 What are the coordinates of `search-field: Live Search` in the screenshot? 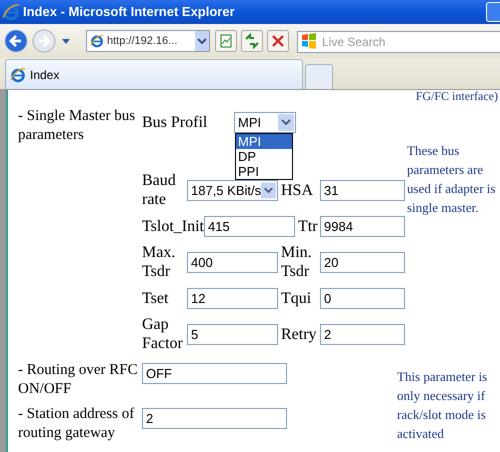 It's located at (398, 42).